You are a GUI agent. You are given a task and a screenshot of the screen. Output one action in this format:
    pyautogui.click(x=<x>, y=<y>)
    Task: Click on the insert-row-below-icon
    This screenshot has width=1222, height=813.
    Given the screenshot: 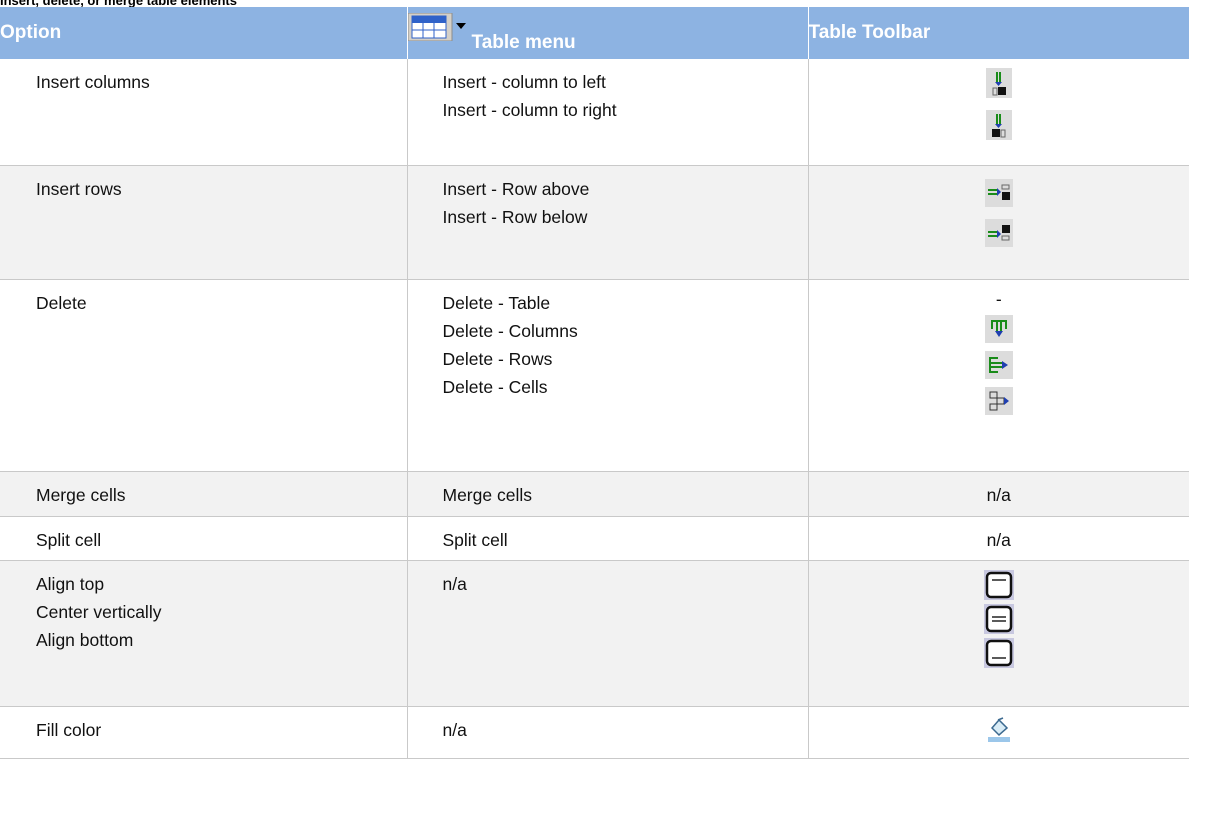 What is the action you would take?
    pyautogui.click(x=998, y=232)
    